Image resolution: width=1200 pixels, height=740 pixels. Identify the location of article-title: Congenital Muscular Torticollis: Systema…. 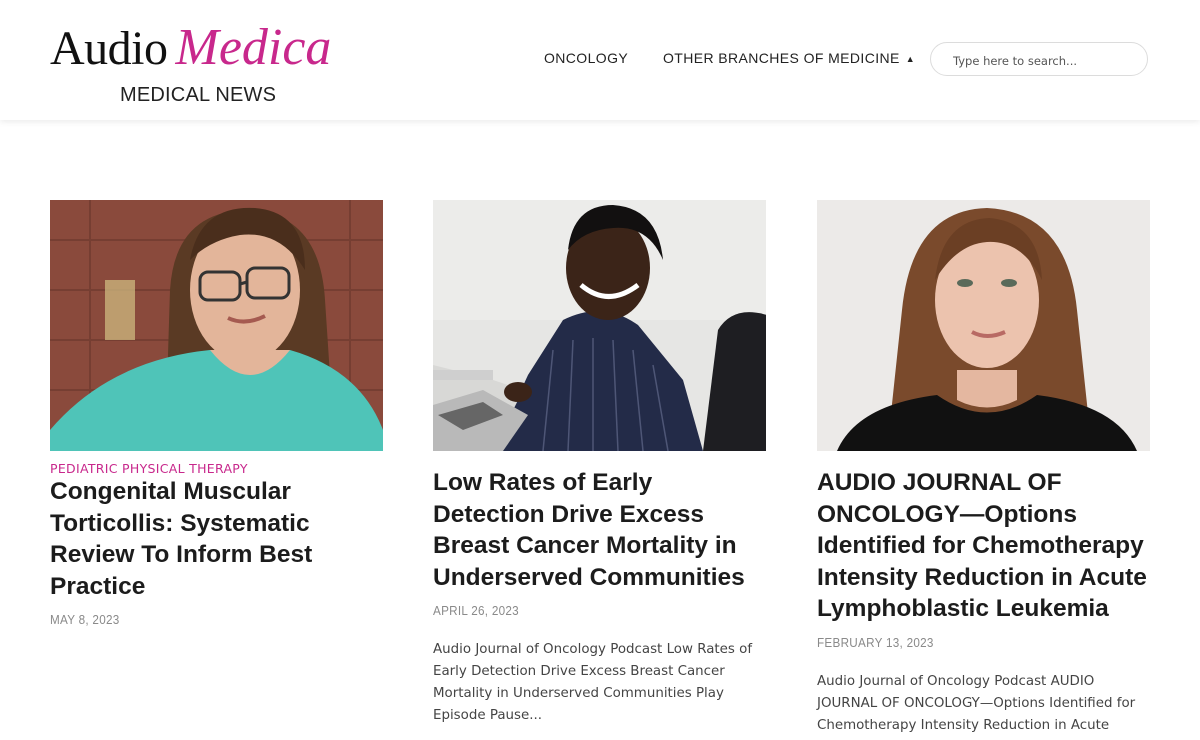
(216, 539).